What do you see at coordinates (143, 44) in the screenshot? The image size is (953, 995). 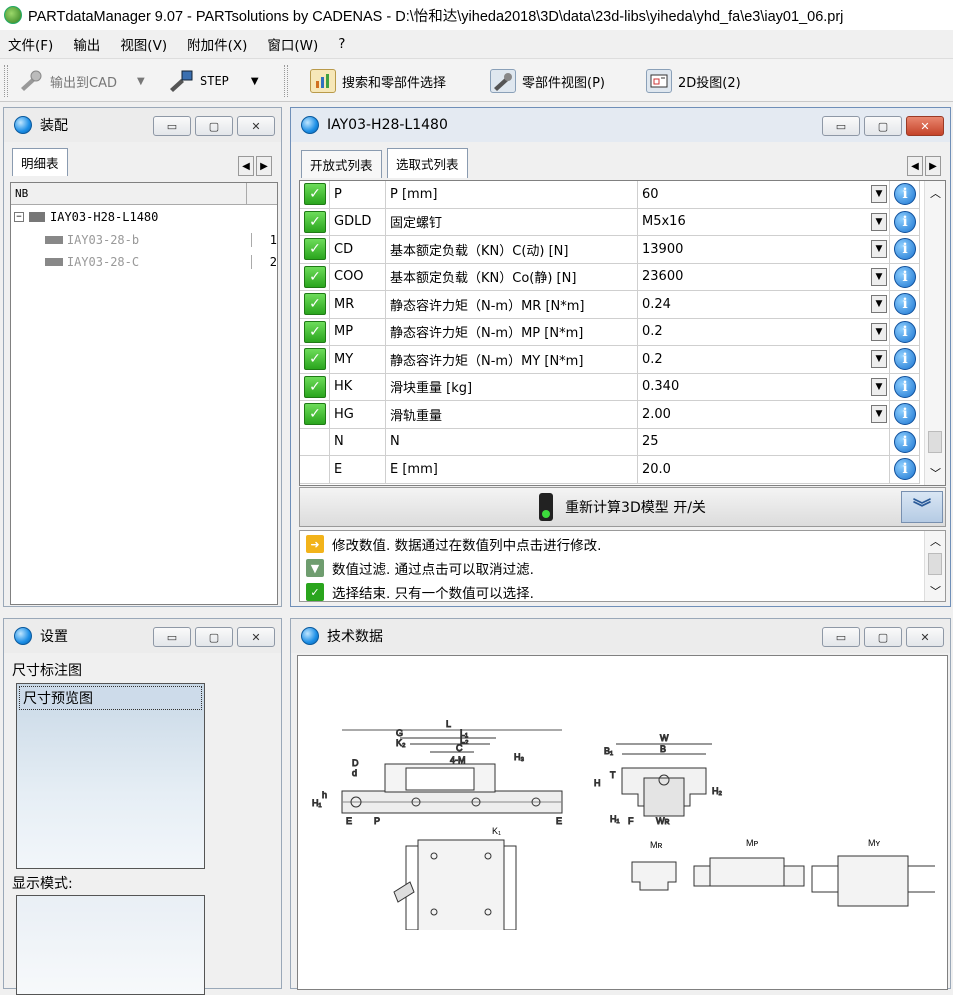 I see `menu-view: 视图(V)` at bounding box center [143, 44].